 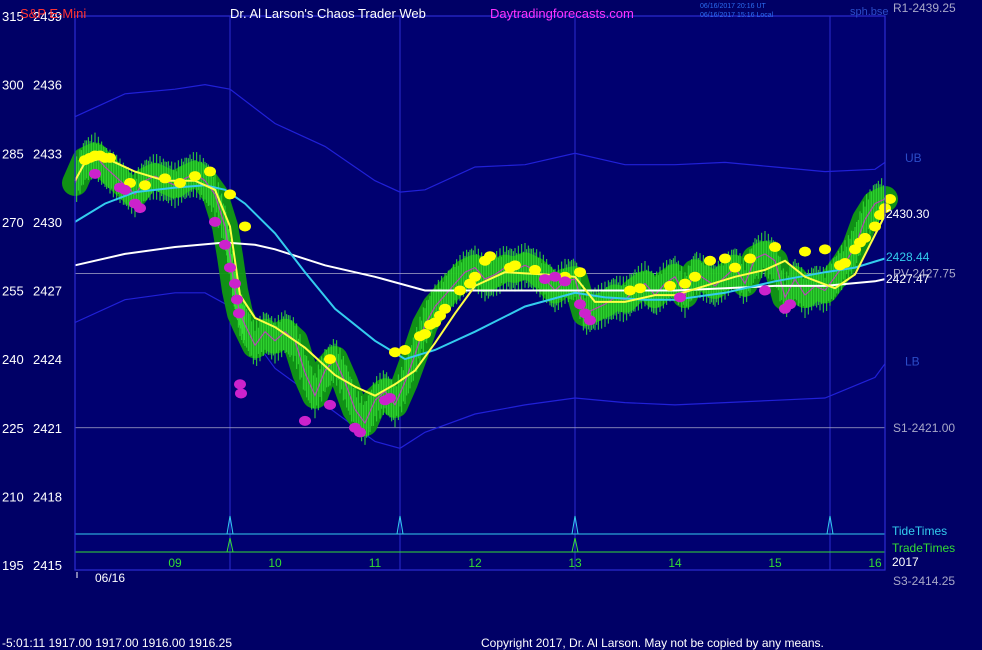 I want to click on osc-tick-label: 240, so click(x=13, y=359).